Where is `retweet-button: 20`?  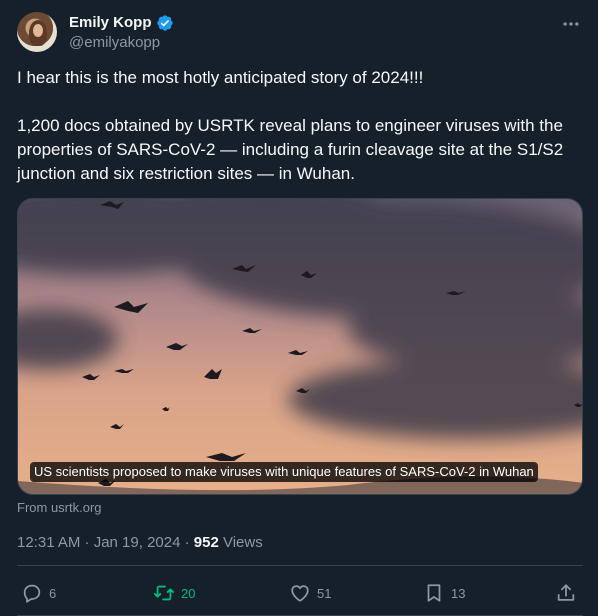
retweet-button: 20 is located at coordinates (174, 593).